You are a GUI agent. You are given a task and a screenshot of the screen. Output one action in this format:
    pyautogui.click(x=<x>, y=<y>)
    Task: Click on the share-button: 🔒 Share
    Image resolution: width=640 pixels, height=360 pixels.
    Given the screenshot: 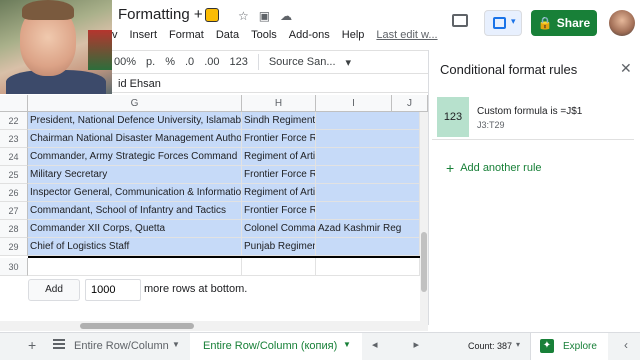 What is the action you would take?
    pyautogui.click(x=564, y=23)
    